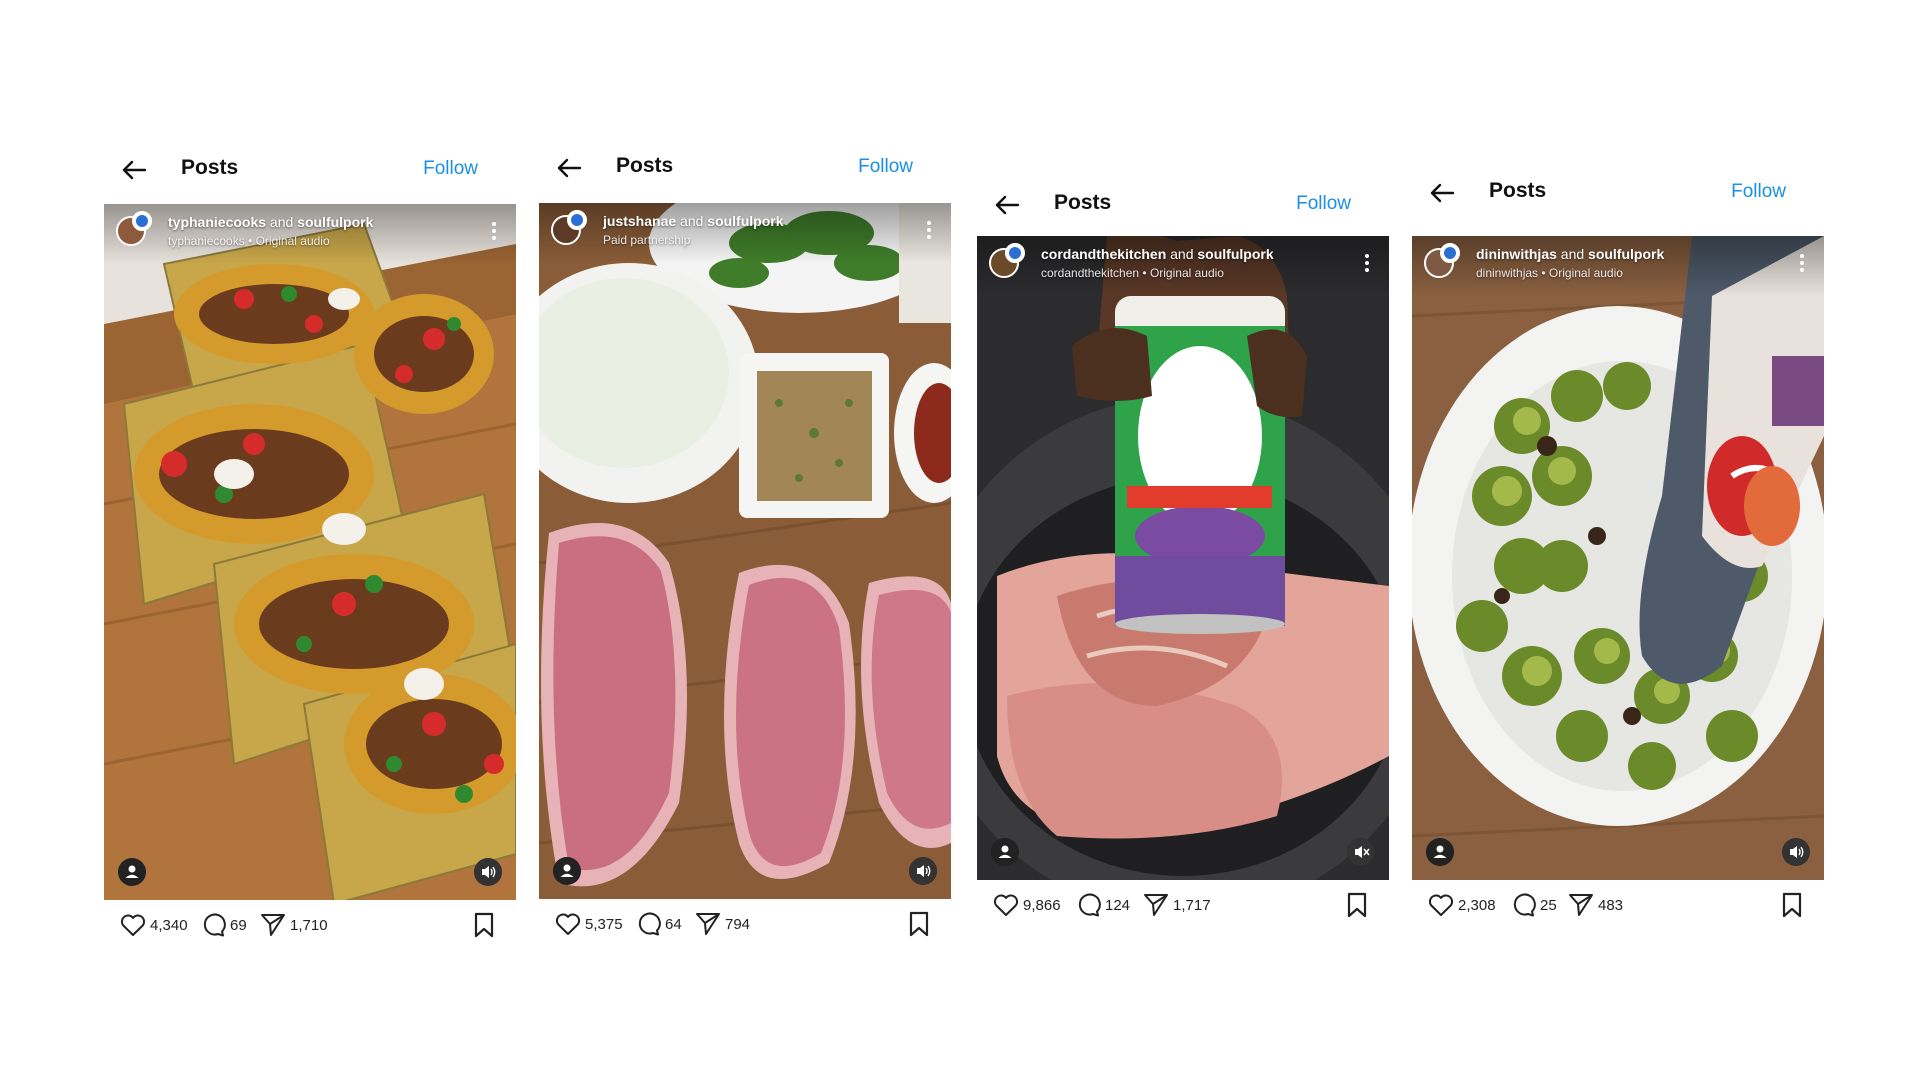  What do you see at coordinates (646, 240) in the screenshot?
I see `paid-partnership-label: Paid partnership` at bounding box center [646, 240].